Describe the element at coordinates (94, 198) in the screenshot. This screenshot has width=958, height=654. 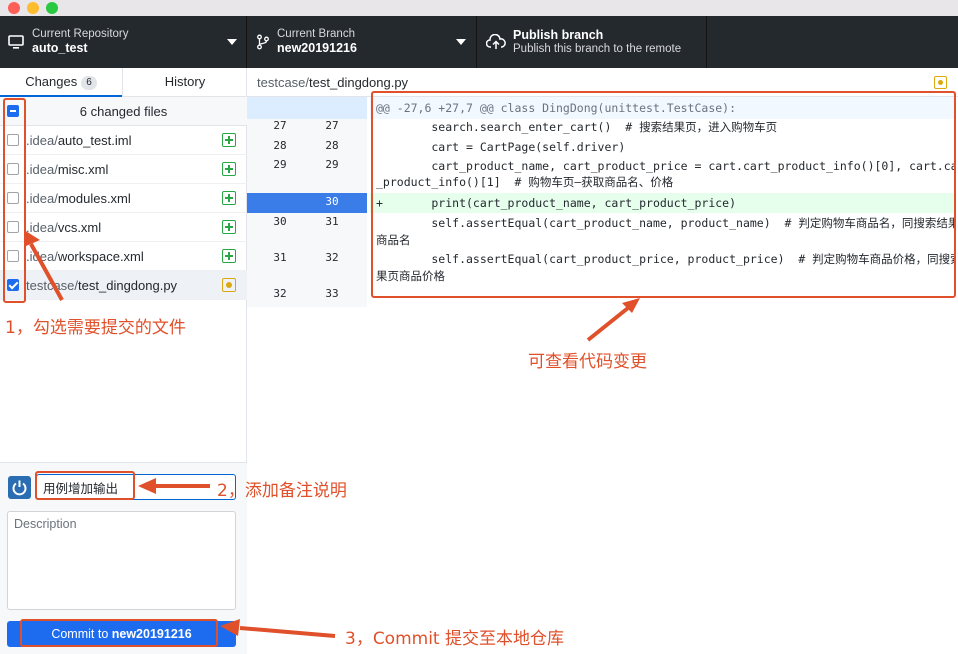
I see `file-basename: modules.xml` at that location.